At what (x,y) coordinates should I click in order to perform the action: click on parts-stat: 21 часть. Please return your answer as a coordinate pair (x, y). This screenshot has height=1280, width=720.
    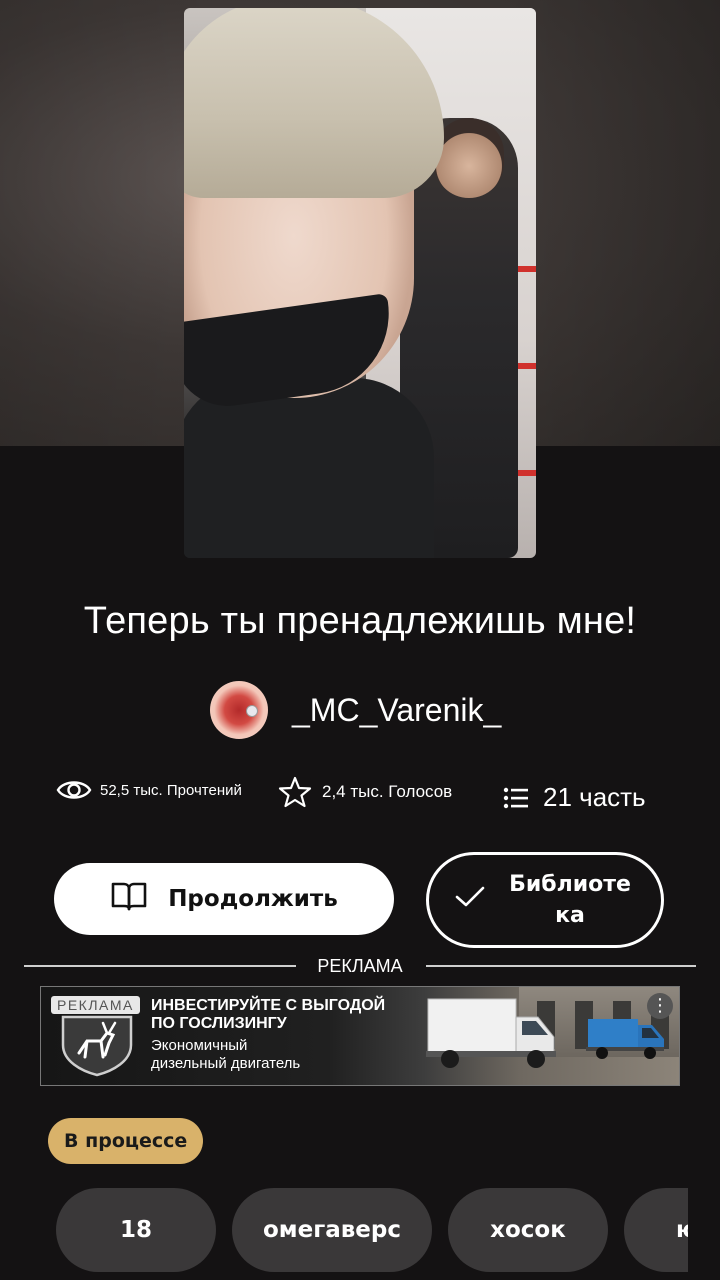
    Looking at the image, I should click on (574, 797).